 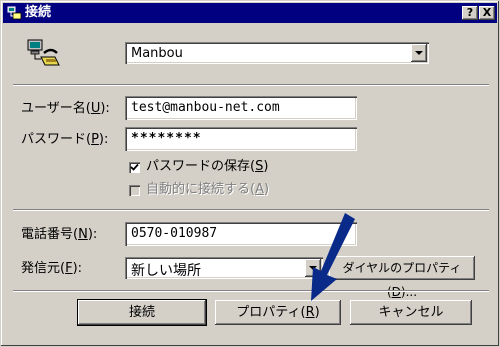 What do you see at coordinates (241, 139) in the screenshot?
I see `password-field: ********` at bounding box center [241, 139].